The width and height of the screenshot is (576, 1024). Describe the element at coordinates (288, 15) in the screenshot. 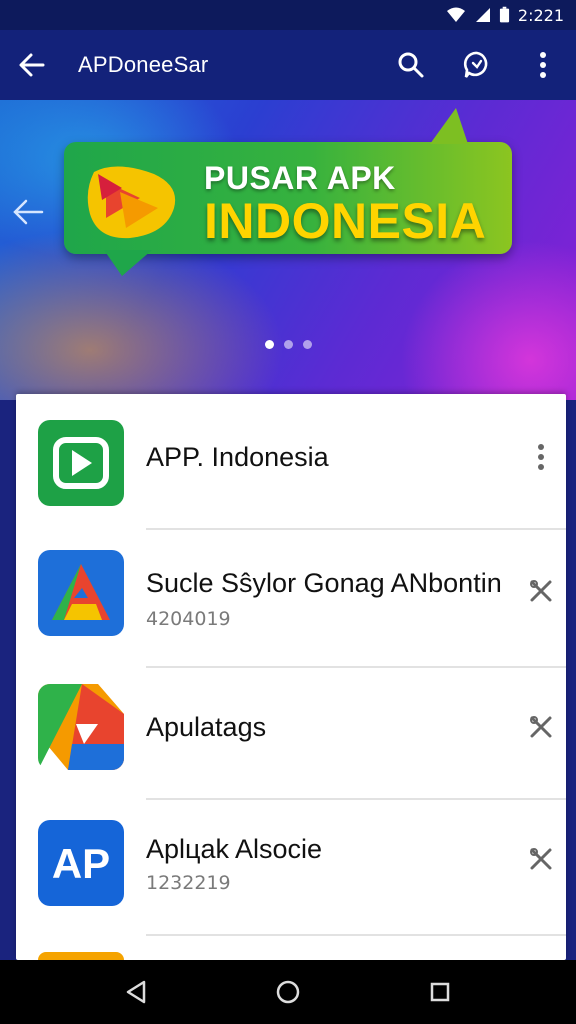

I see `status-bar: 2:221` at that location.